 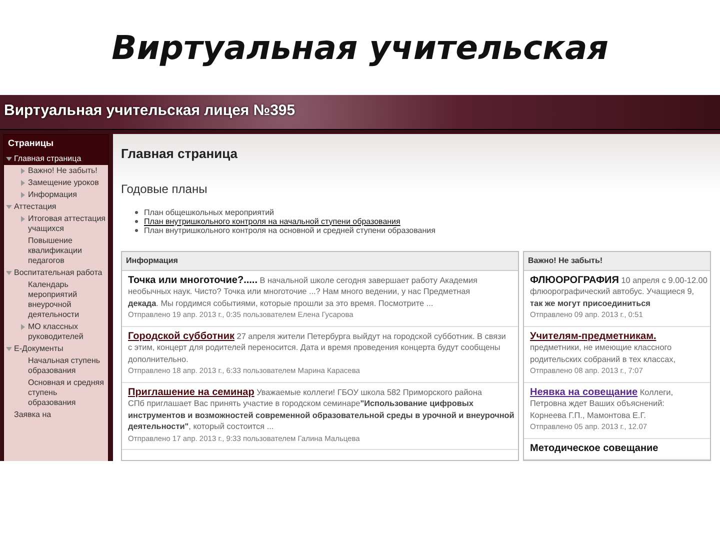 I want to click on post-text: Петровна ждет Ваших объяснений:, so click(x=598, y=404).